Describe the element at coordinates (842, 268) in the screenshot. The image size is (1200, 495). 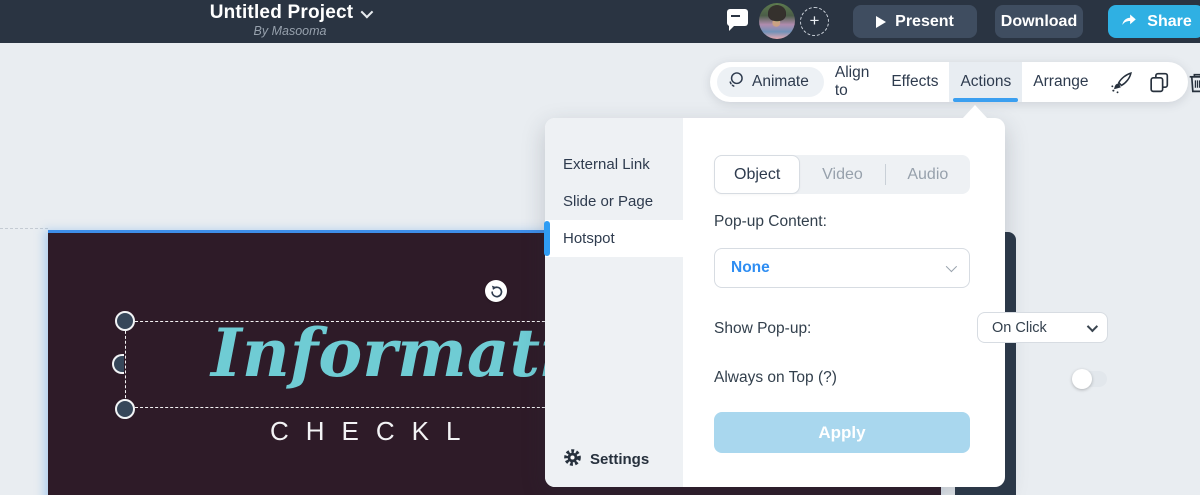
I see `popup-content-select: None` at that location.